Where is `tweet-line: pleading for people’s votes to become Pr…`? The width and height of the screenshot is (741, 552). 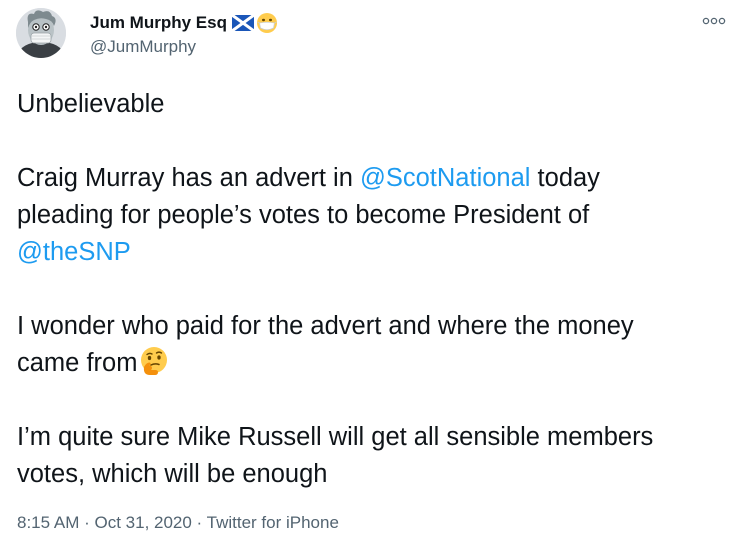 tweet-line: pleading for people’s votes to become Pr… is located at coordinates (303, 215).